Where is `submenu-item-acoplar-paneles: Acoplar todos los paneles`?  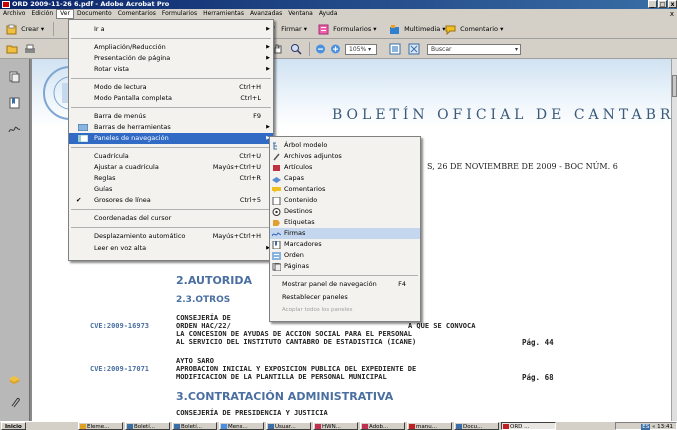 submenu-item-acoplar-paneles: Acoplar todos los paneles is located at coordinates (345, 310).